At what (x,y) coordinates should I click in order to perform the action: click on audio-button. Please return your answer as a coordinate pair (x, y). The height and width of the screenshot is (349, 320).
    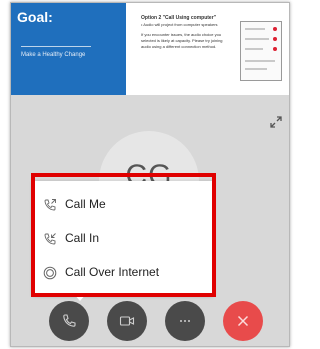
    Looking at the image, I should click on (69, 321).